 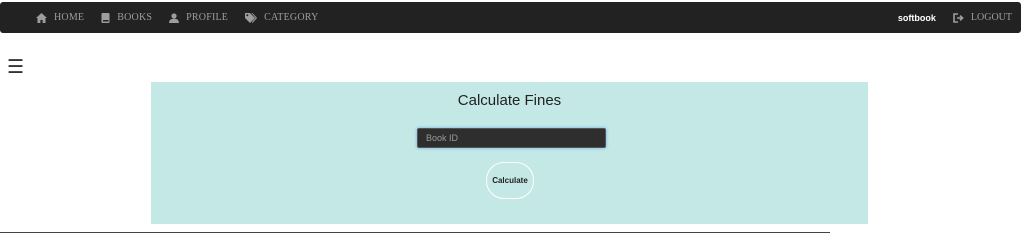 I want to click on tag-icon, so click(x=251, y=17).